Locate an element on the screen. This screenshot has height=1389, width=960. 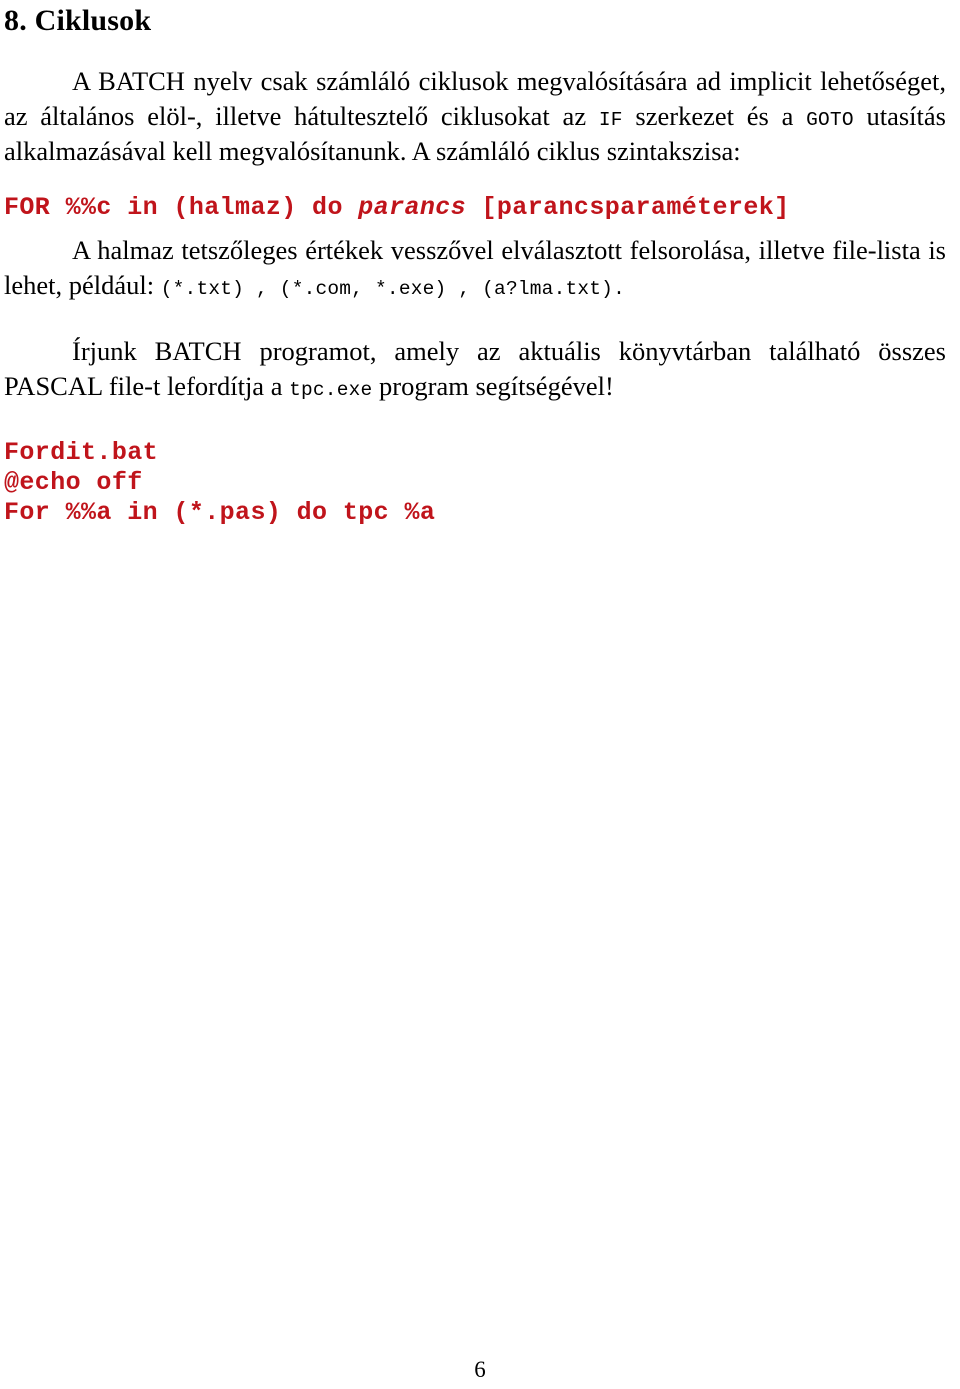
keyword-tpc-exe: tpc.exe is located at coordinates (331, 390).